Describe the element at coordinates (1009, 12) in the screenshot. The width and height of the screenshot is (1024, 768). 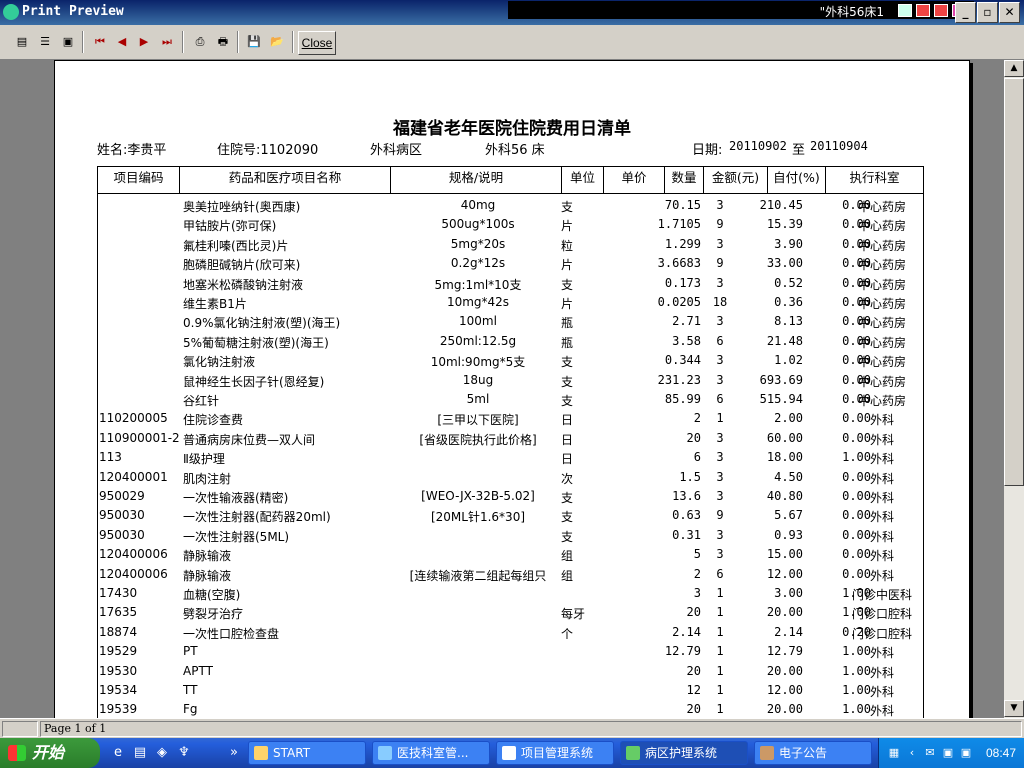
I see `close-window-button: ✕` at that location.